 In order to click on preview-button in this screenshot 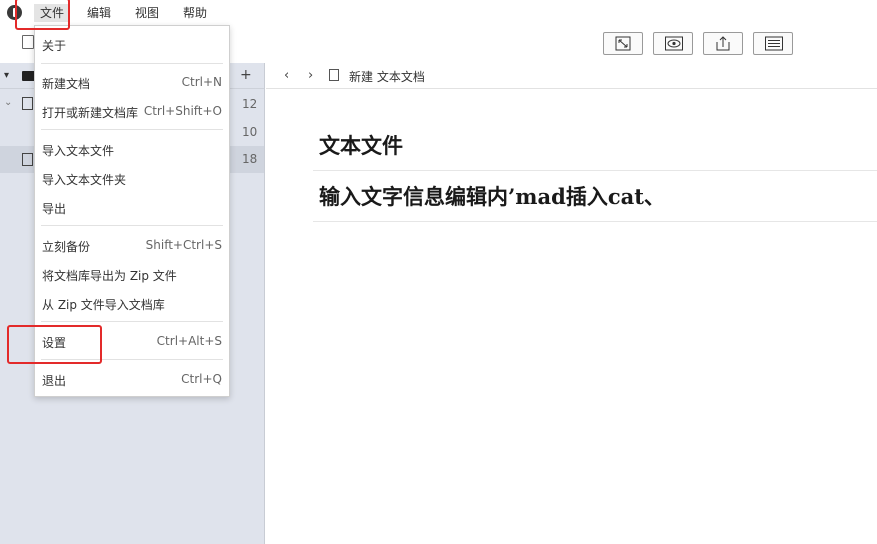, I will do `click(673, 43)`.